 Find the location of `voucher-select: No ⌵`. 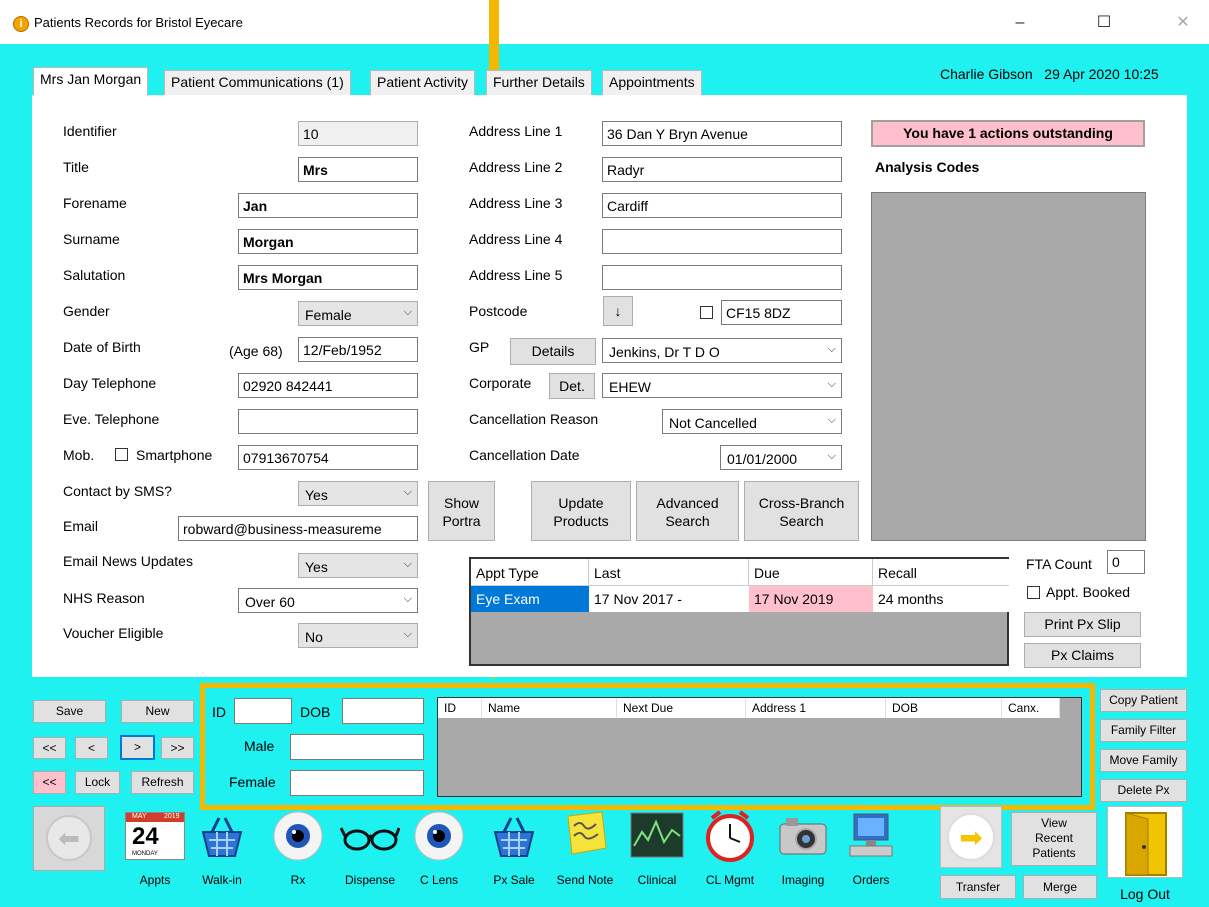

voucher-select: No ⌵ is located at coordinates (358, 635).